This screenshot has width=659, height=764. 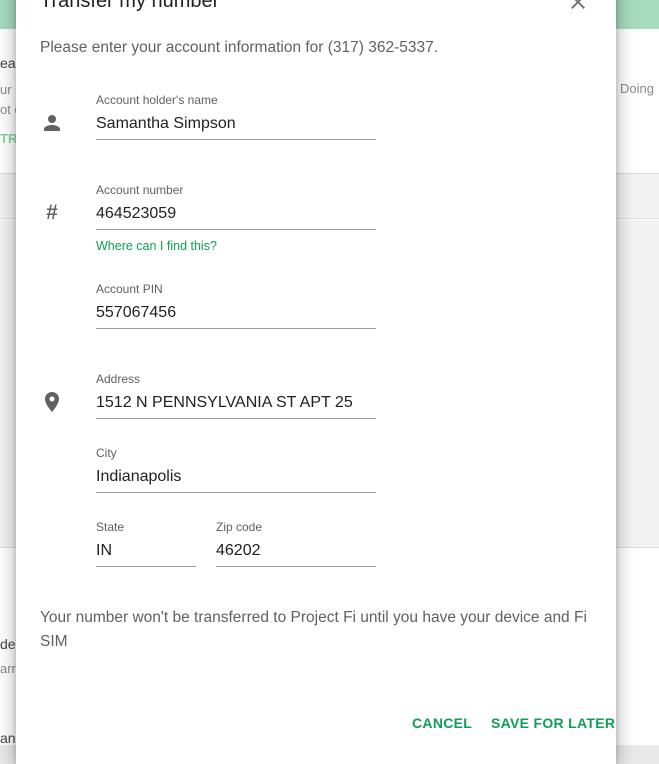 I want to click on person-icon, so click(x=52, y=123).